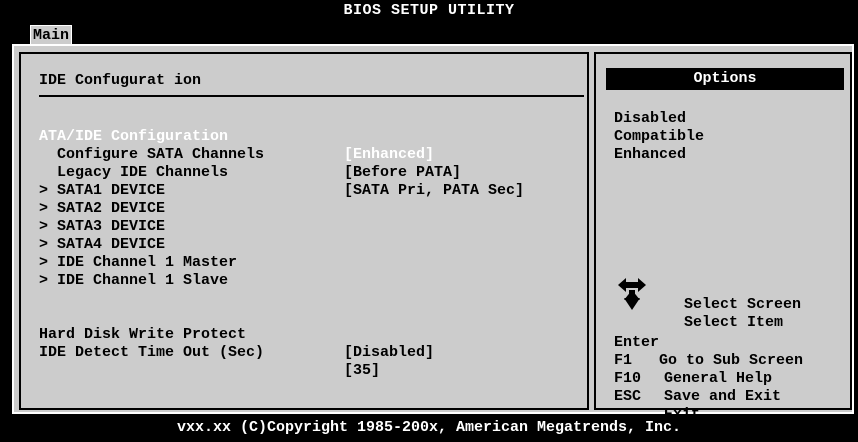 The height and width of the screenshot is (442, 858). What do you see at coordinates (152, 352) in the screenshot?
I see `setting-label: IDE Detect Time Out (Sec)` at bounding box center [152, 352].